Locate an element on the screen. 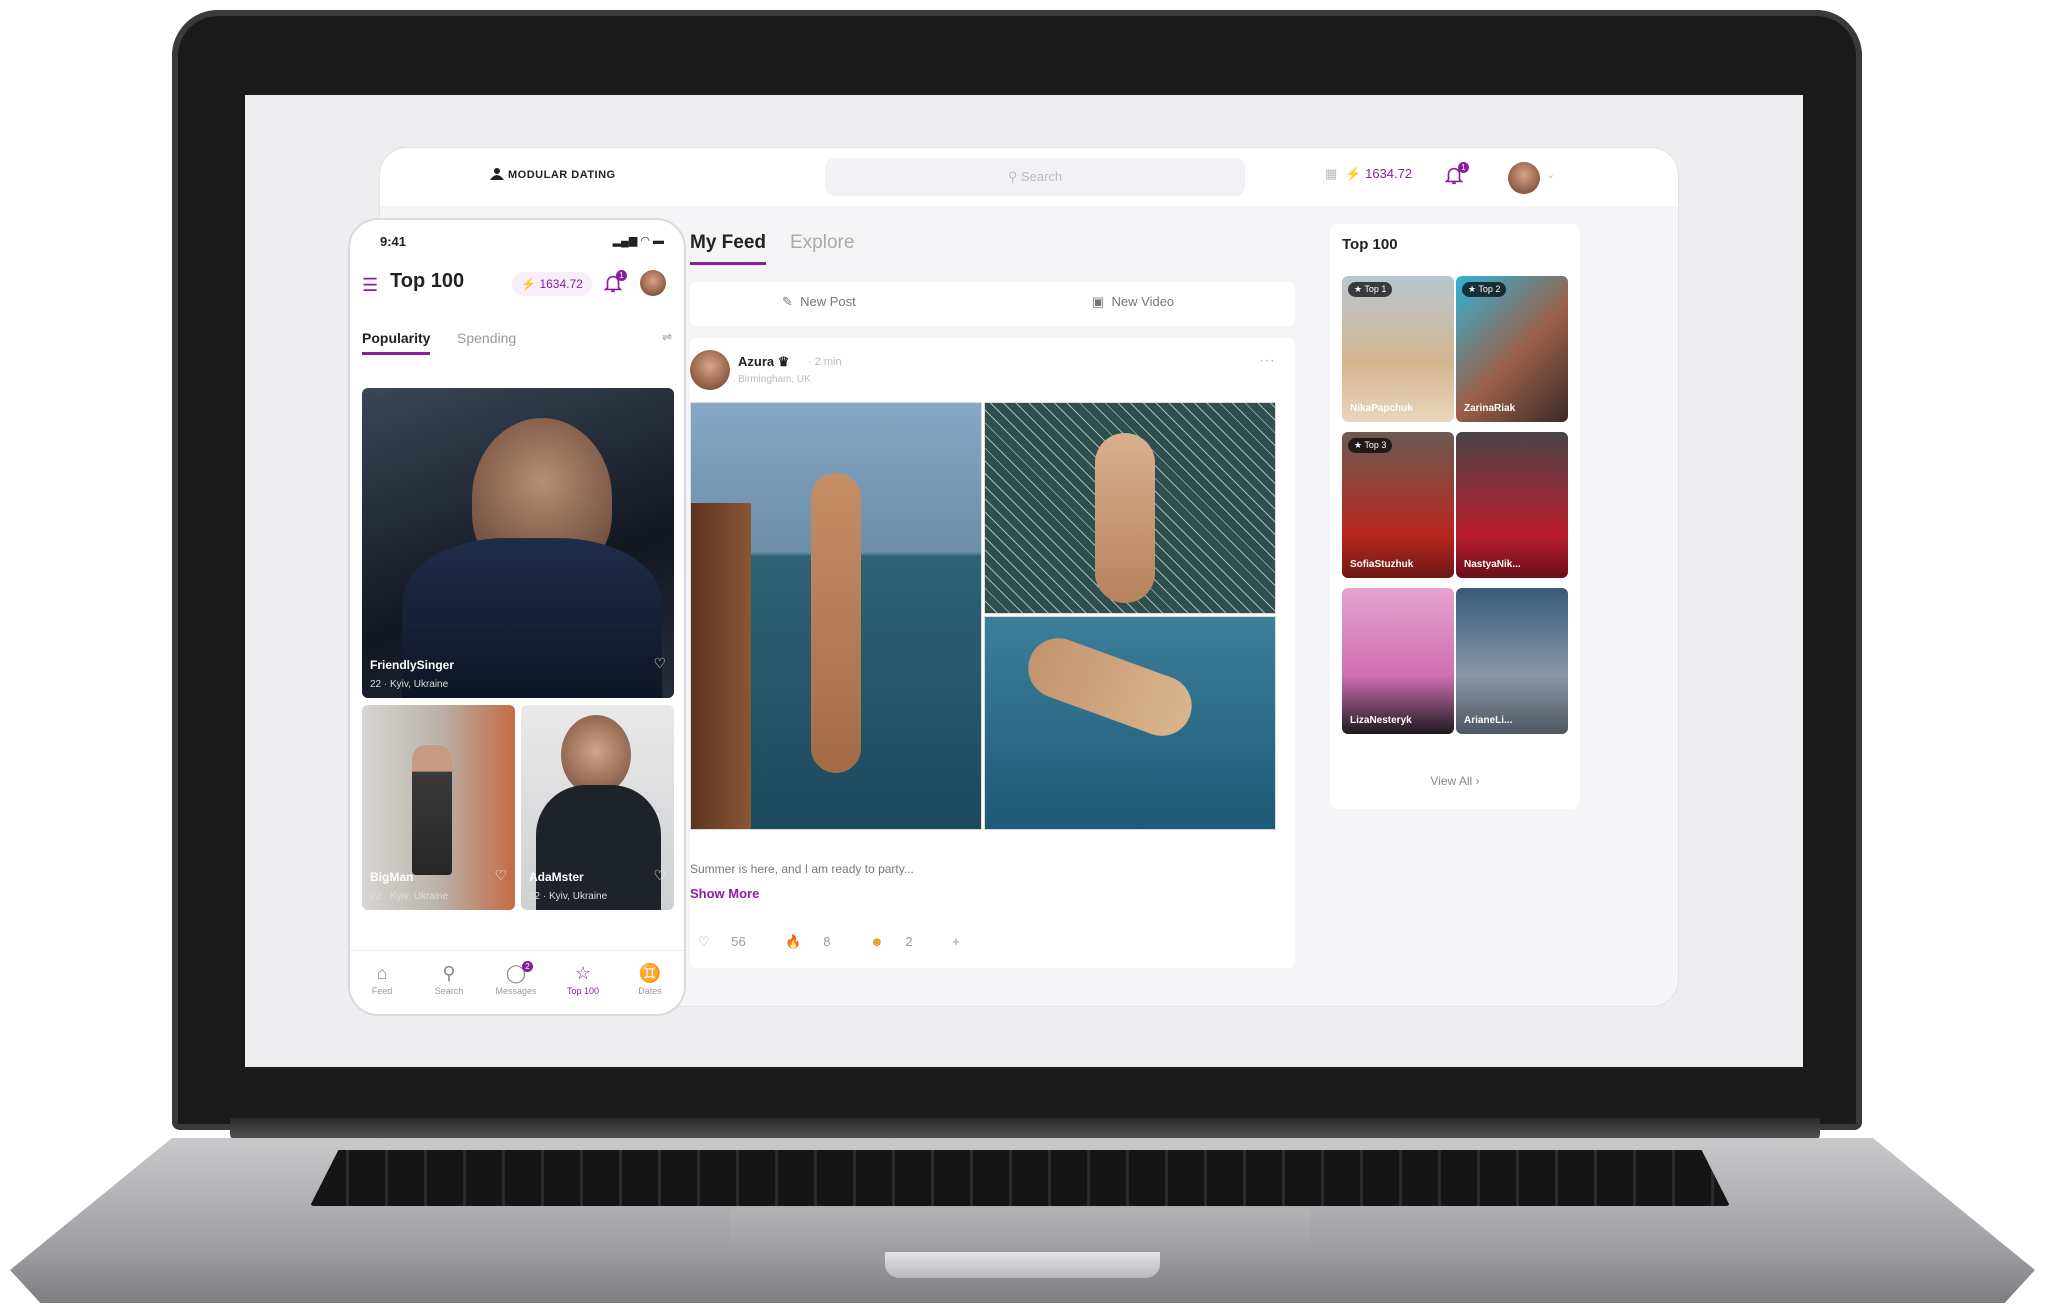 The image size is (2045, 1311). rank-badge: ★ Top 3 is located at coordinates (1370, 445).